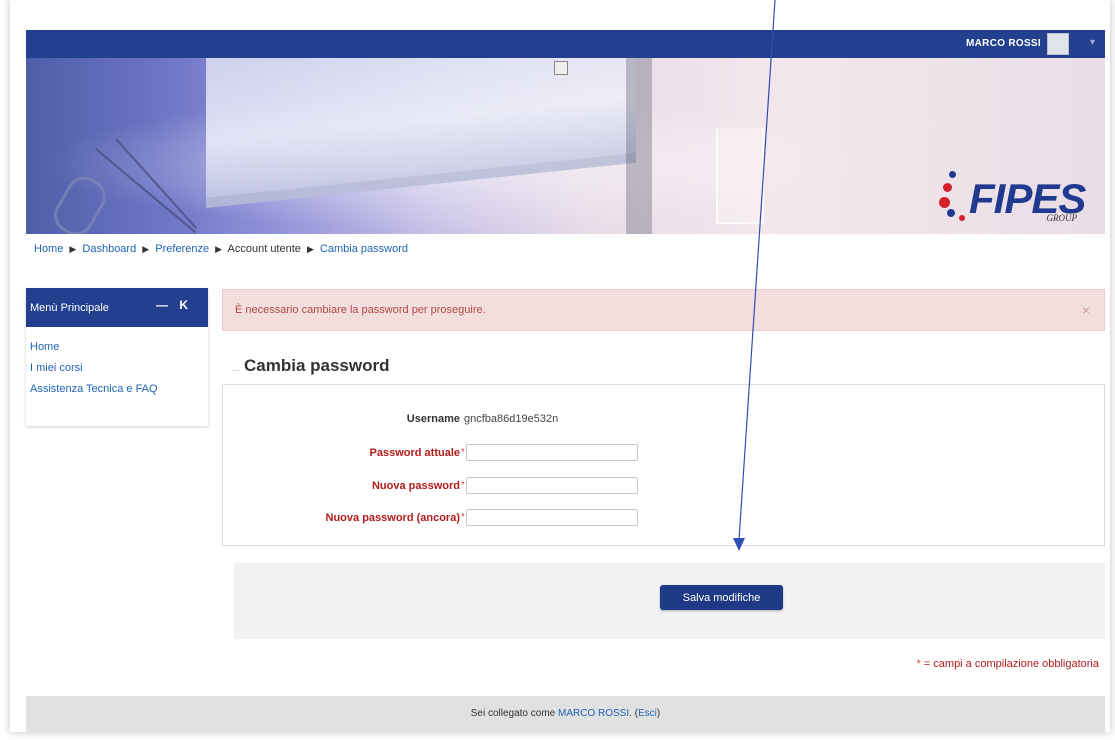 Image resolution: width=1115 pixels, height=740 pixels. What do you see at coordinates (721, 597) in the screenshot?
I see `save-button: Salva modifiche` at bounding box center [721, 597].